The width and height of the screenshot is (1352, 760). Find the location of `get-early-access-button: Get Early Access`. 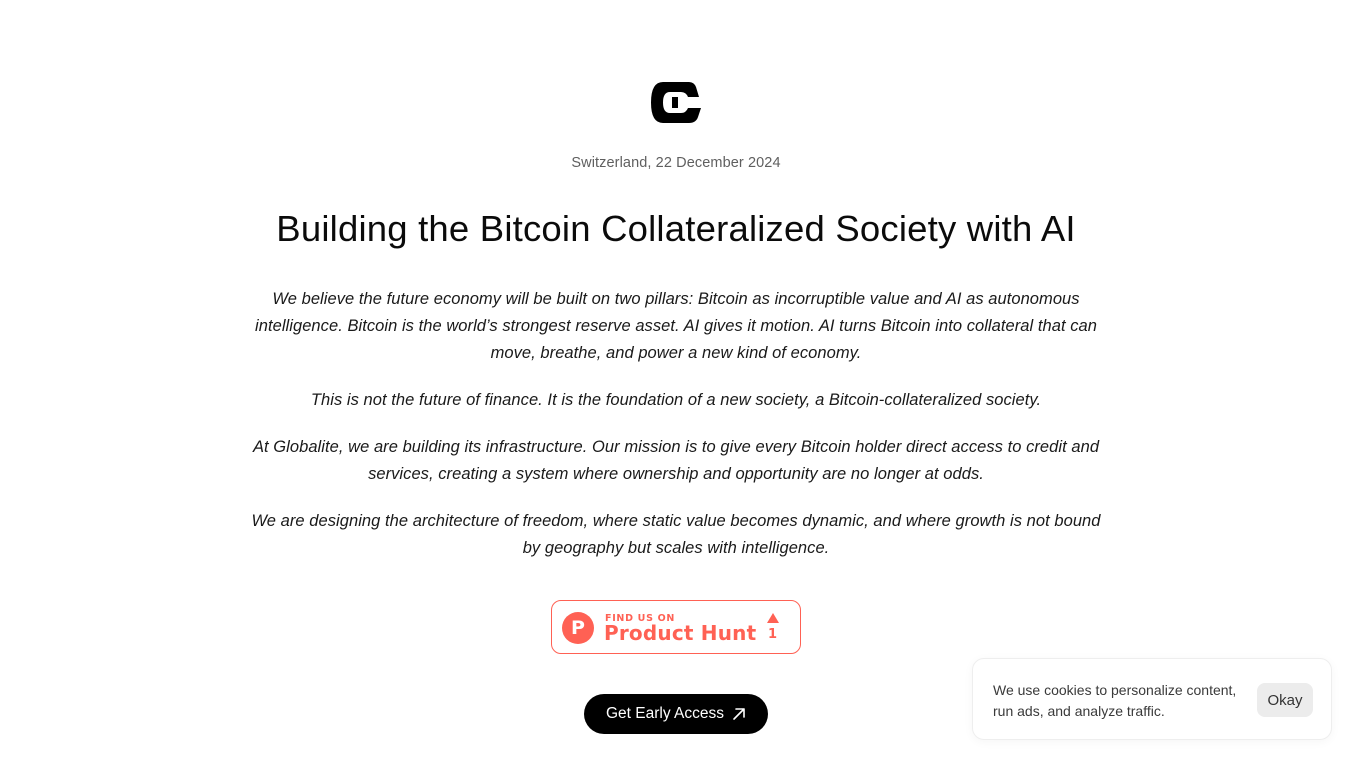

get-early-access-button: Get Early Access is located at coordinates (676, 714).